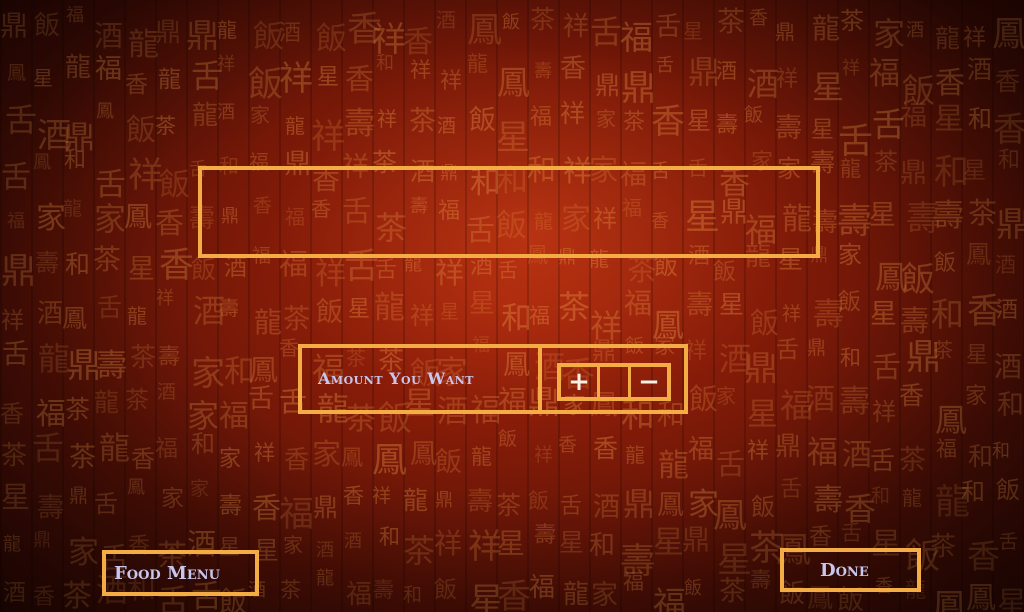 The height and width of the screenshot is (612, 1024). Describe the element at coordinates (579, 382) in the screenshot. I see `plus-button: +` at that location.